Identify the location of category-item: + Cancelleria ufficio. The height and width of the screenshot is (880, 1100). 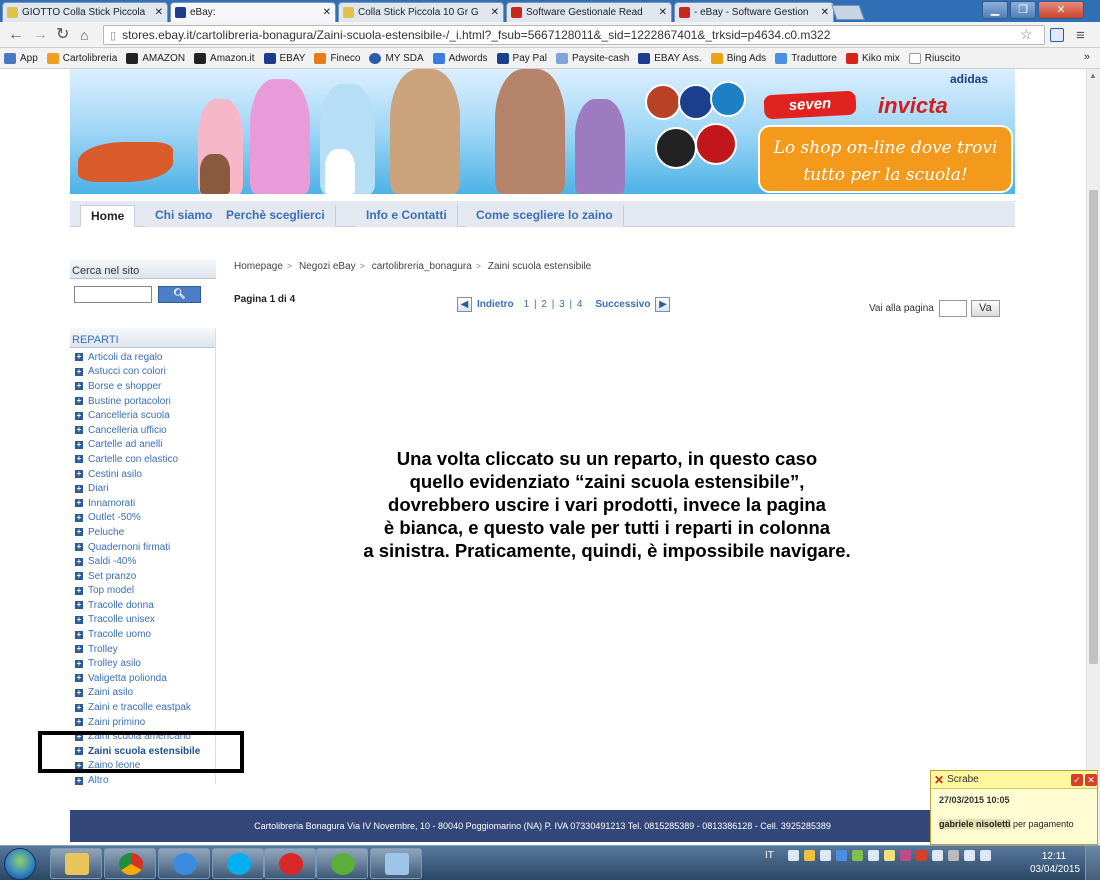
(142, 430).